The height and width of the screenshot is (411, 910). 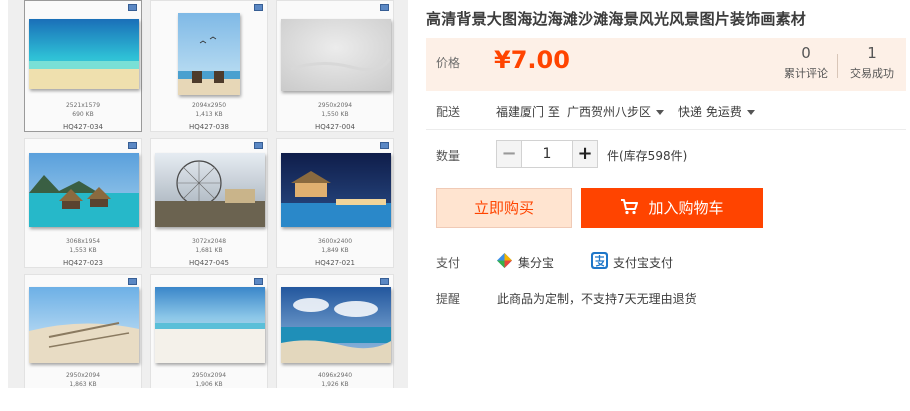 What do you see at coordinates (609, 112) in the screenshot?
I see `destination-value: 广西贺州八步区` at bounding box center [609, 112].